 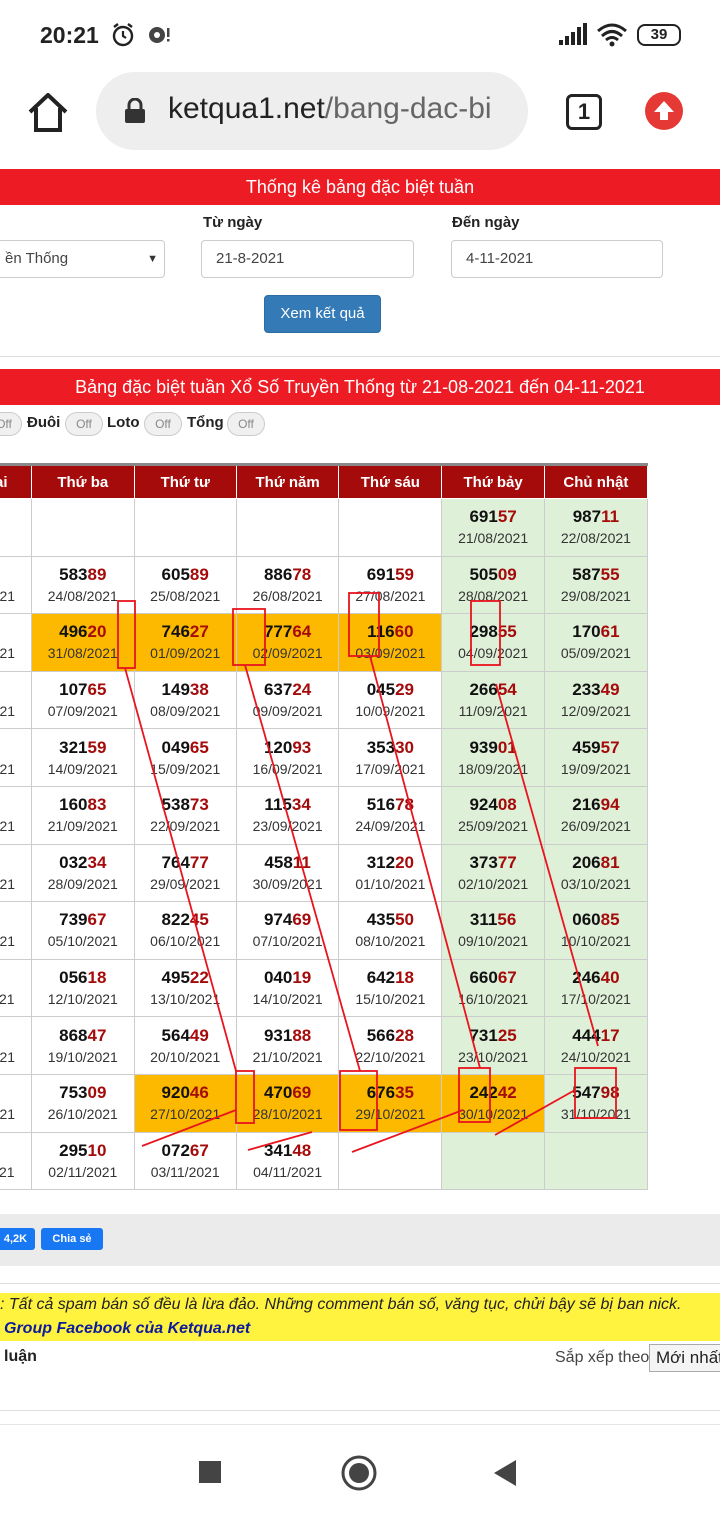 I want to click on result-date: 14/10/2021, so click(x=287, y=999).